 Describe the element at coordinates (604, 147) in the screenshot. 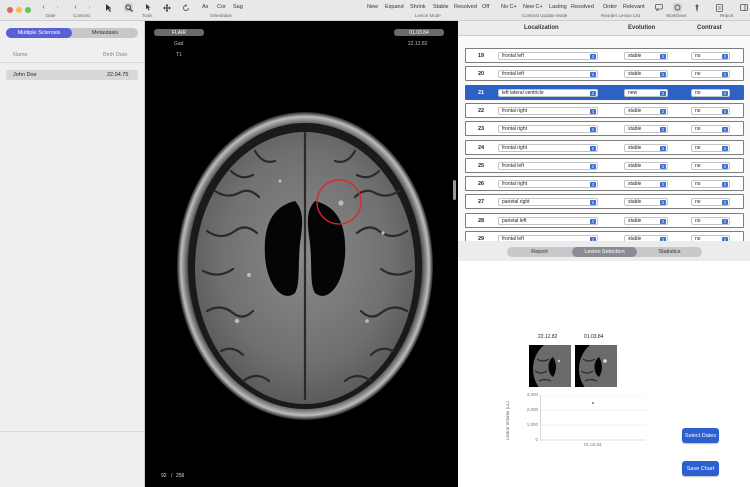

I see `lesion-row: 24 frontal right ⇕ stable ⇕ no ⇕` at that location.